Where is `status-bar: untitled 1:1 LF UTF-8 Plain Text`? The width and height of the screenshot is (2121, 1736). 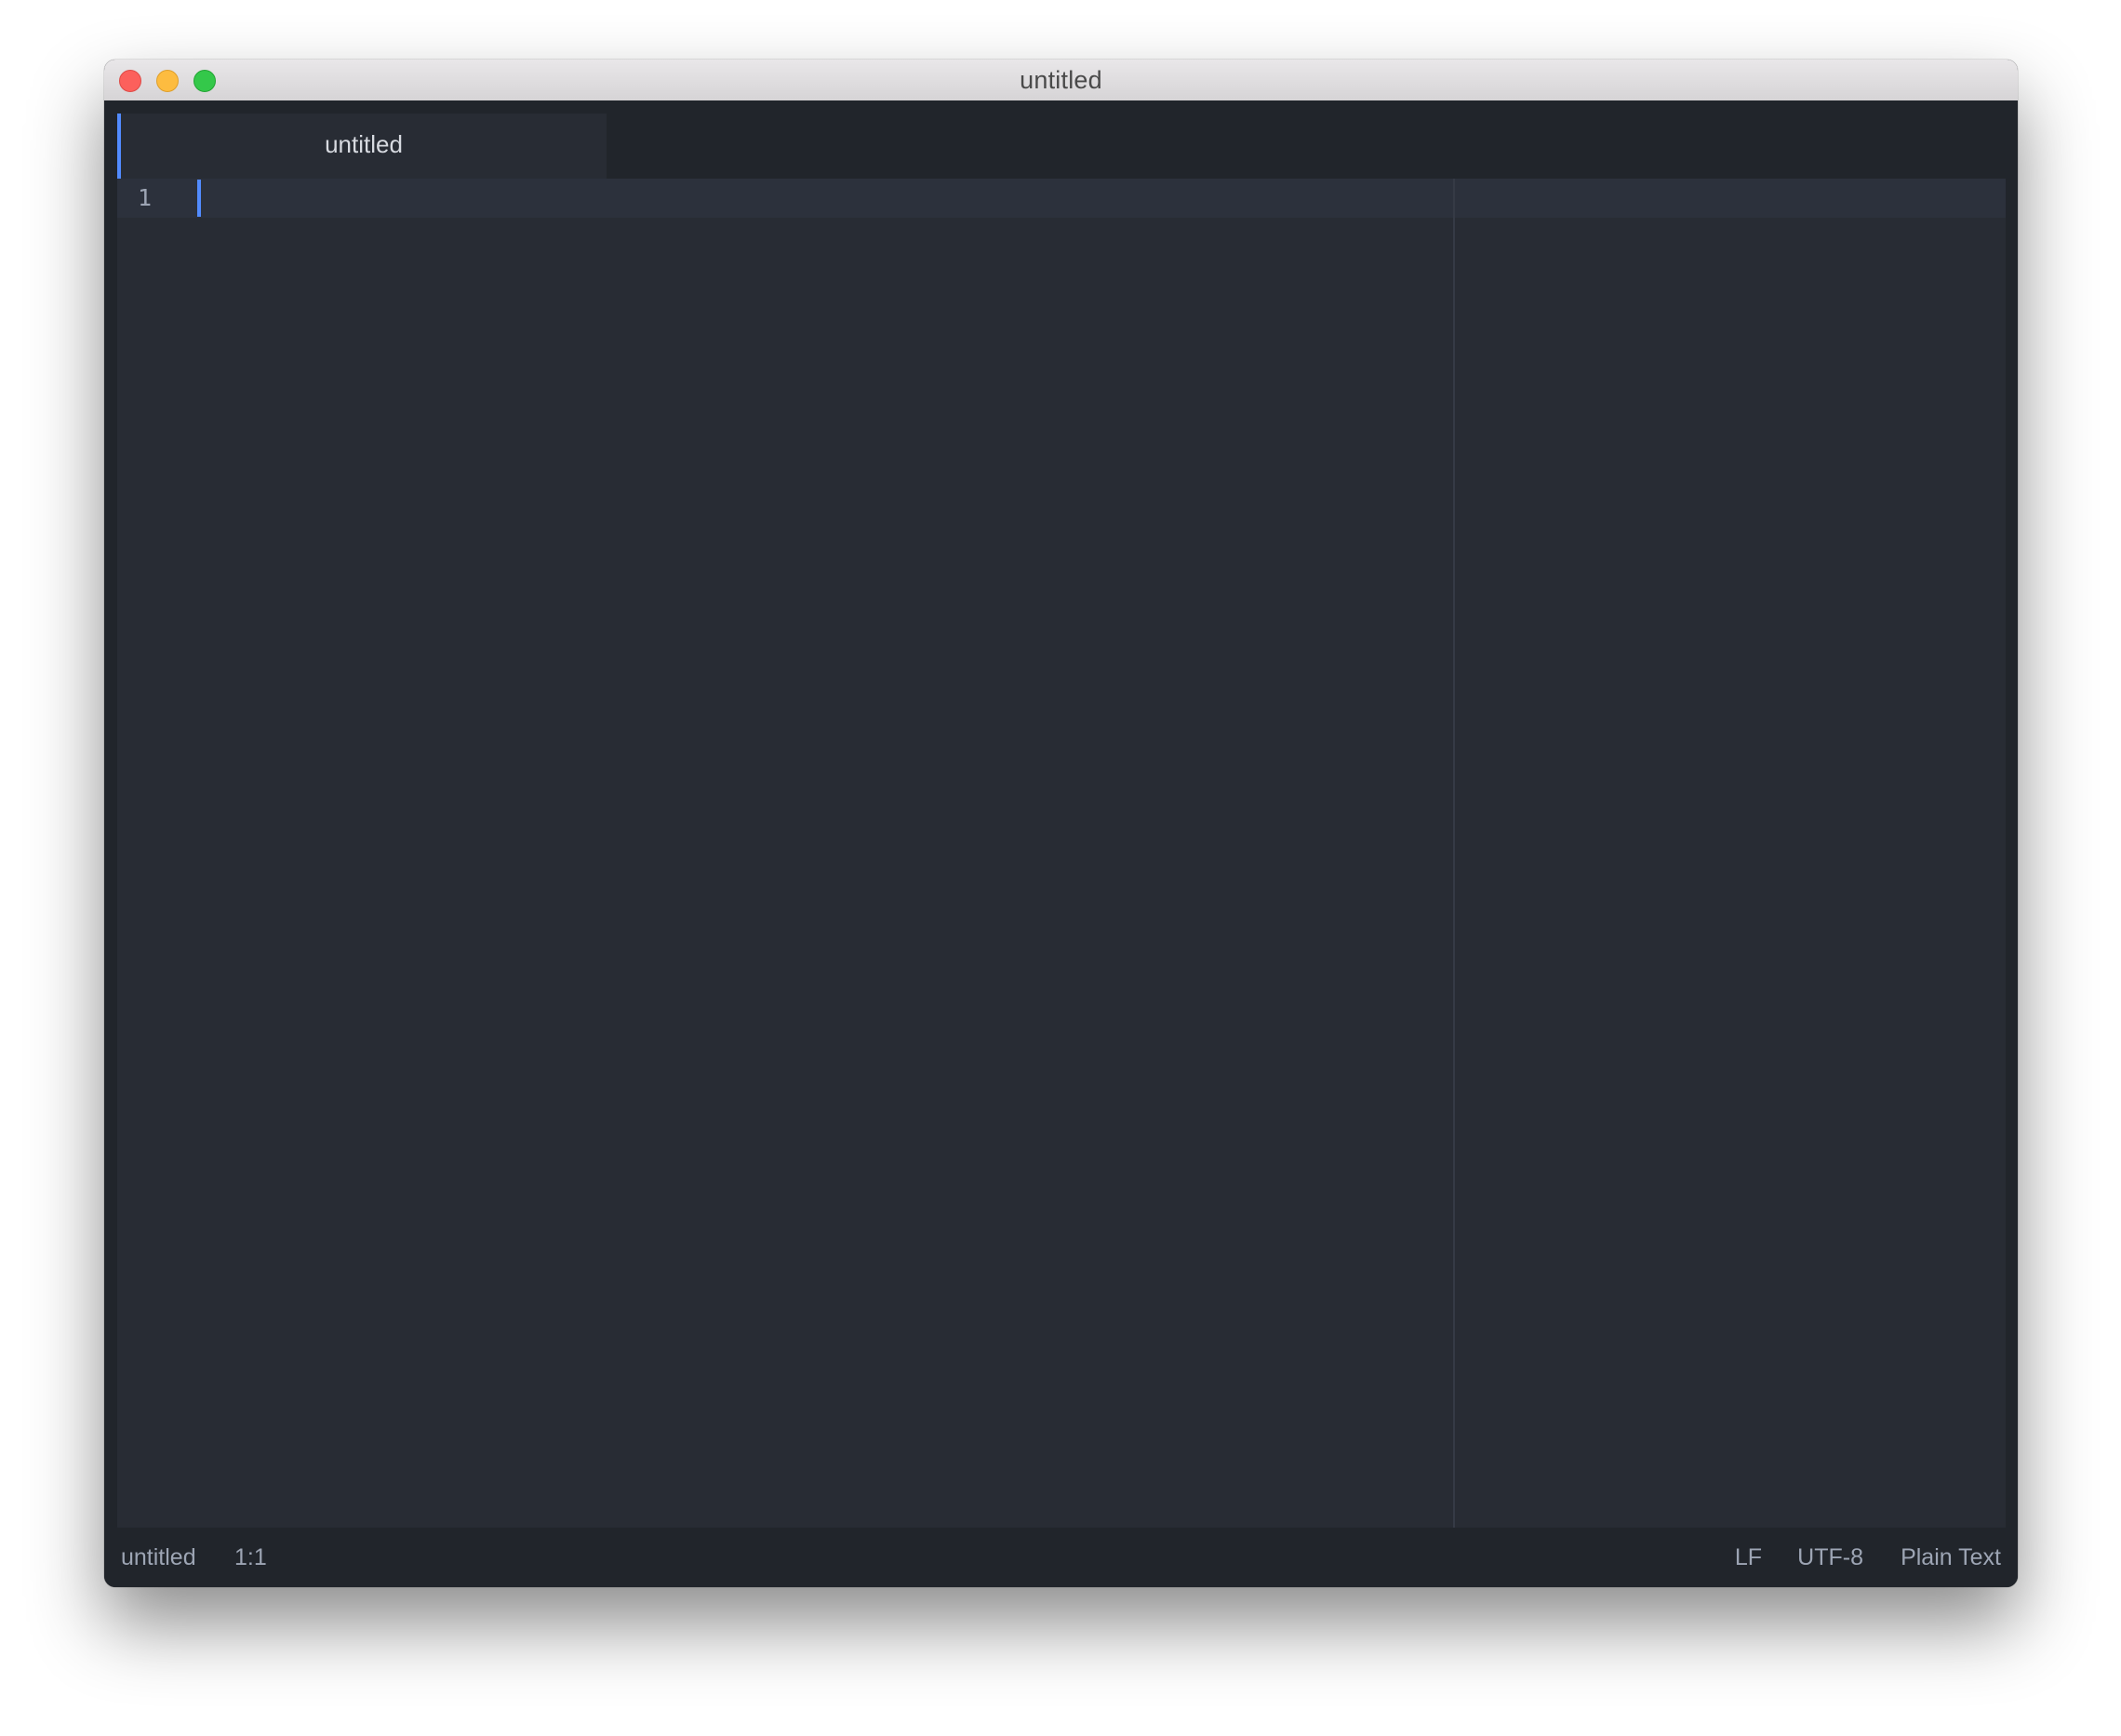 status-bar: untitled 1:1 LF UTF-8 Plain Text is located at coordinates (1061, 1558).